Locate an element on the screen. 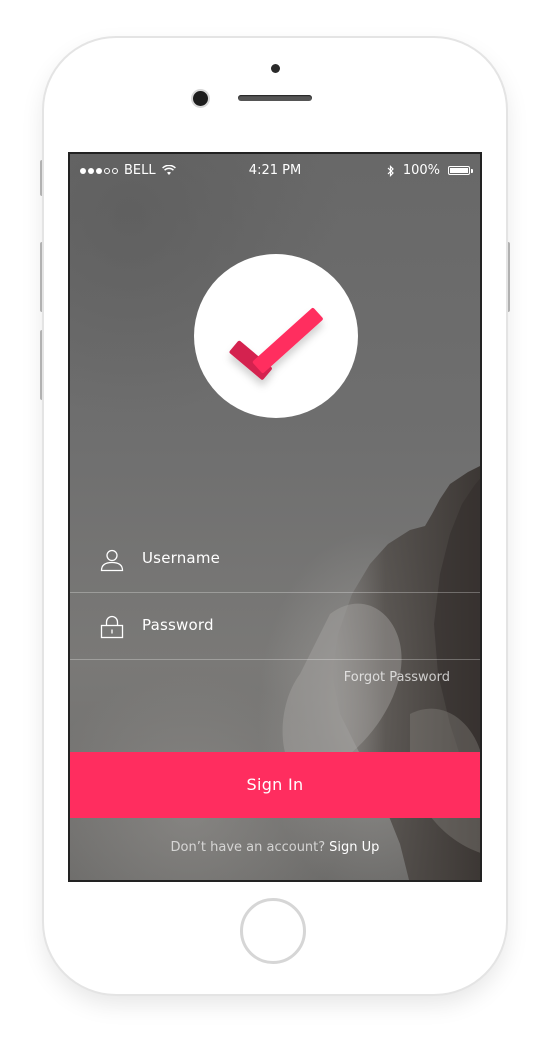 The width and height of the screenshot is (550, 1038). bluetooth-icon is located at coordinates (390, 170).